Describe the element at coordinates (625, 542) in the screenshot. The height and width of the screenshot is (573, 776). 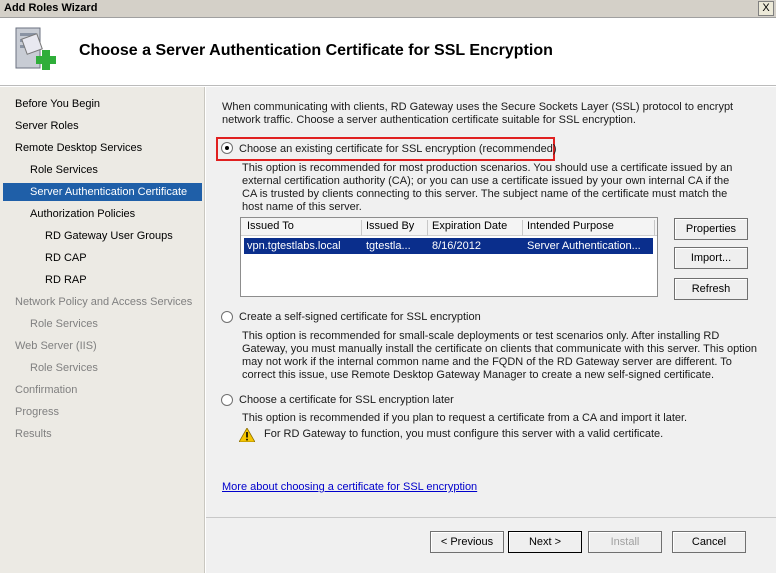
I see `install-button: Install` at that location.